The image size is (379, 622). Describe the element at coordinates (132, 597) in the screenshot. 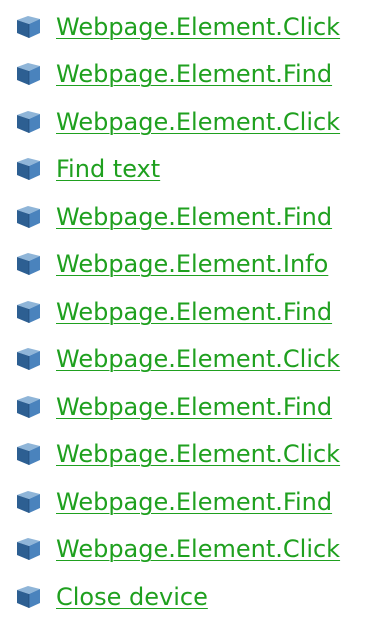

I see `step-link: Close device` at that location.